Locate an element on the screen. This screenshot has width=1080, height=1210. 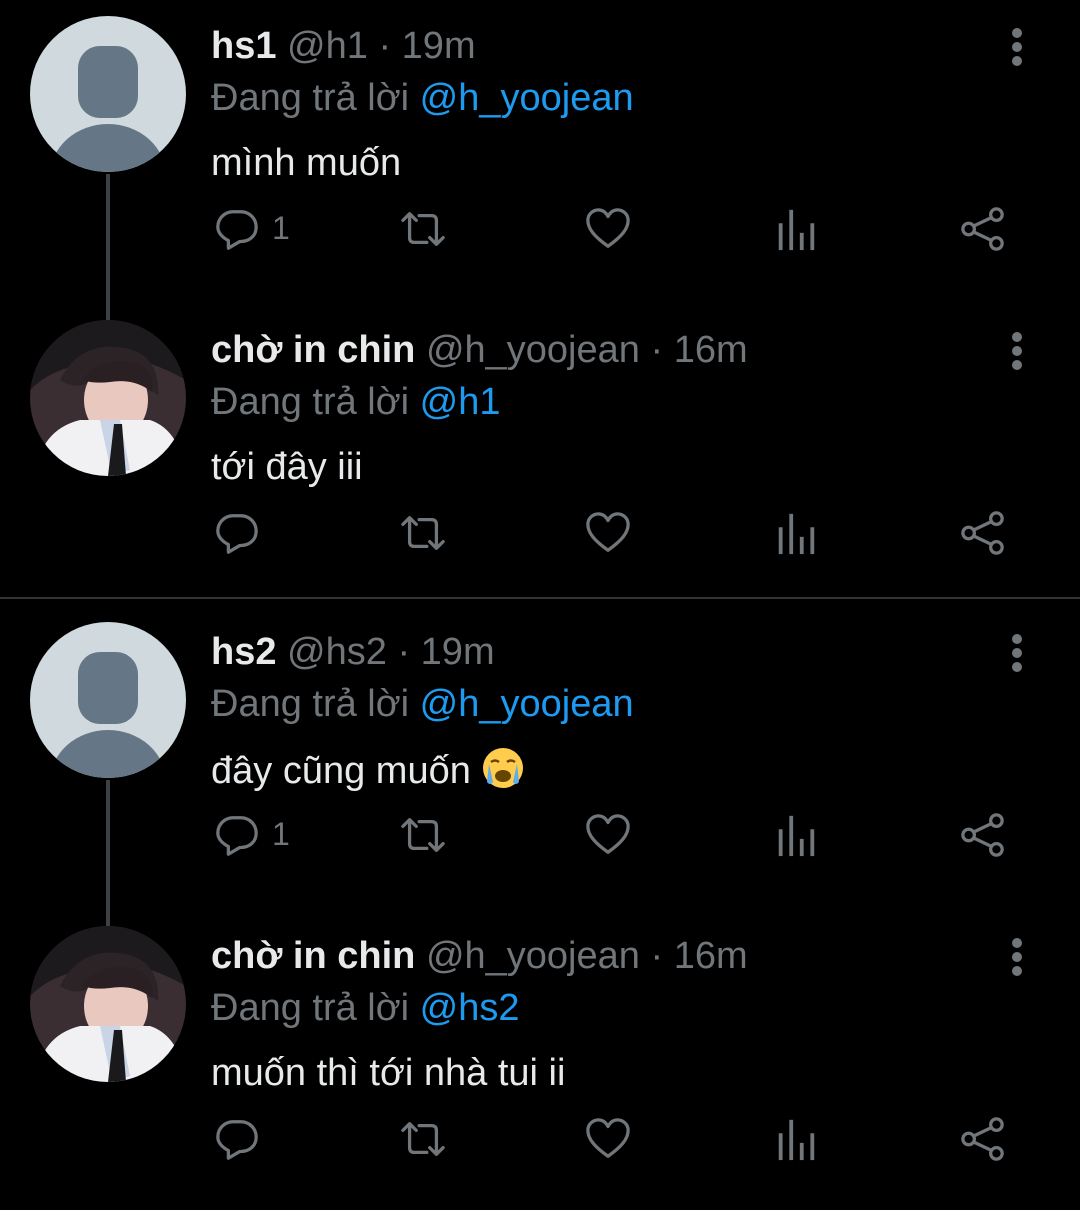
avatar-hs1 is located at coordinates (108, 94).